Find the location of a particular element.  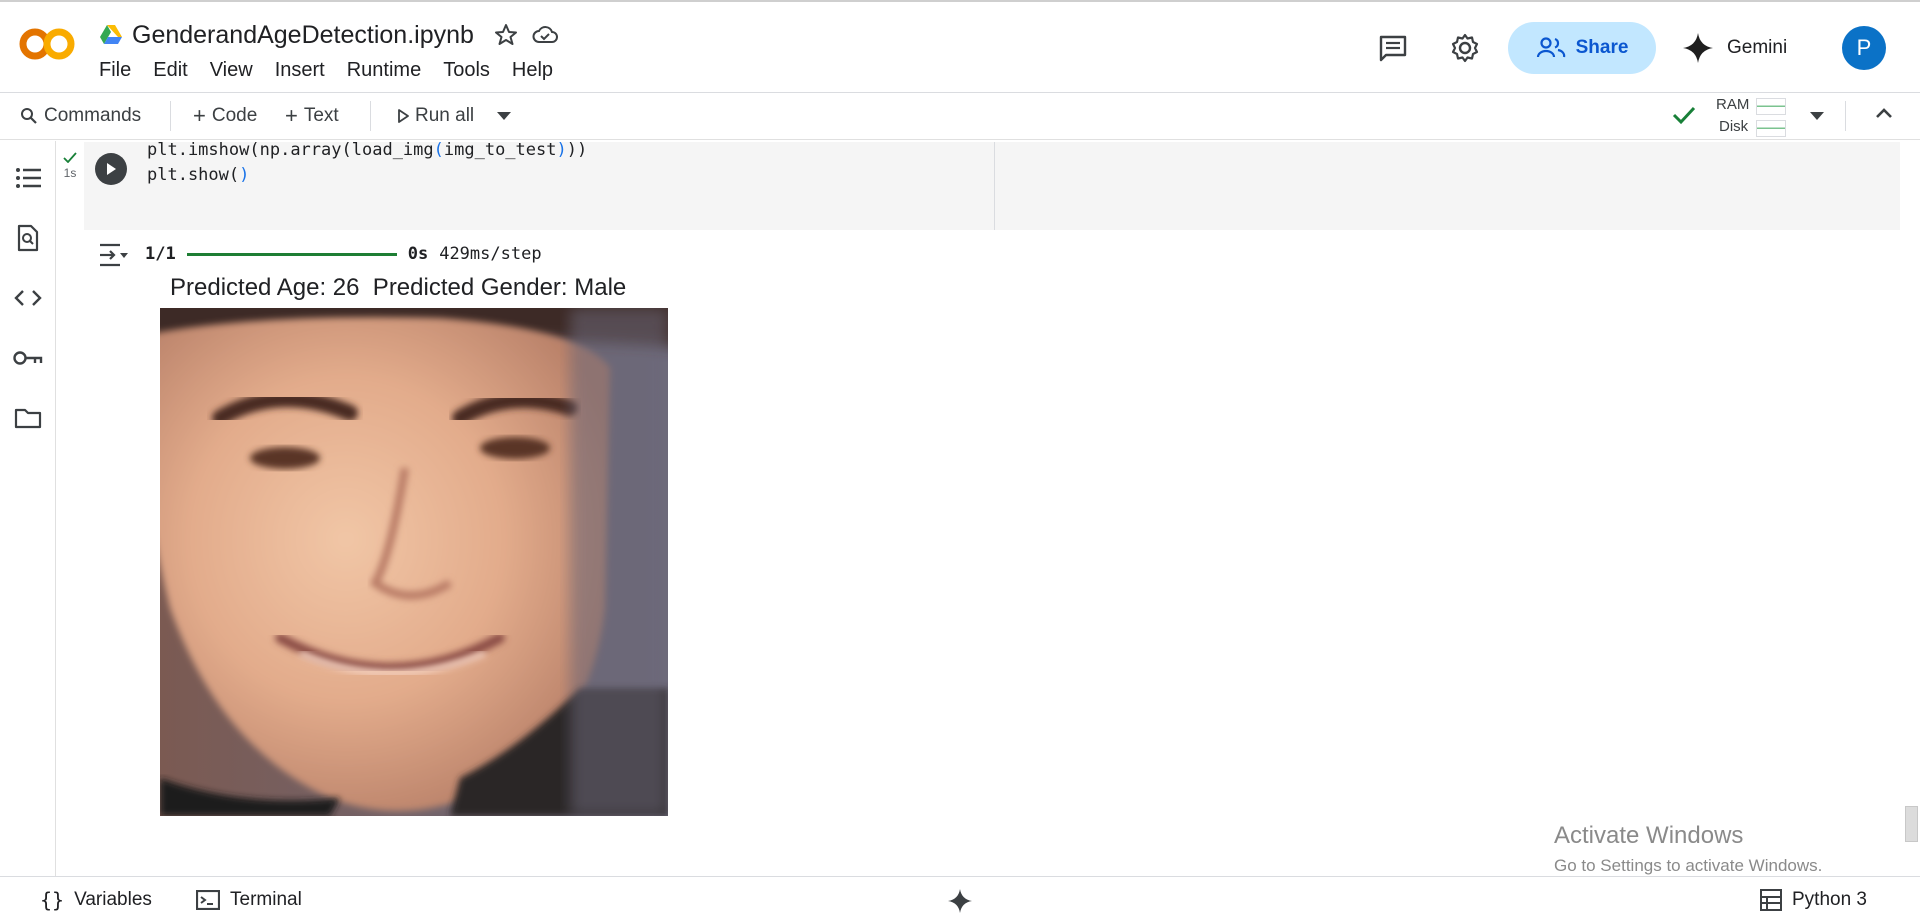

output-actions-icon is located at coordinates (113, 255).